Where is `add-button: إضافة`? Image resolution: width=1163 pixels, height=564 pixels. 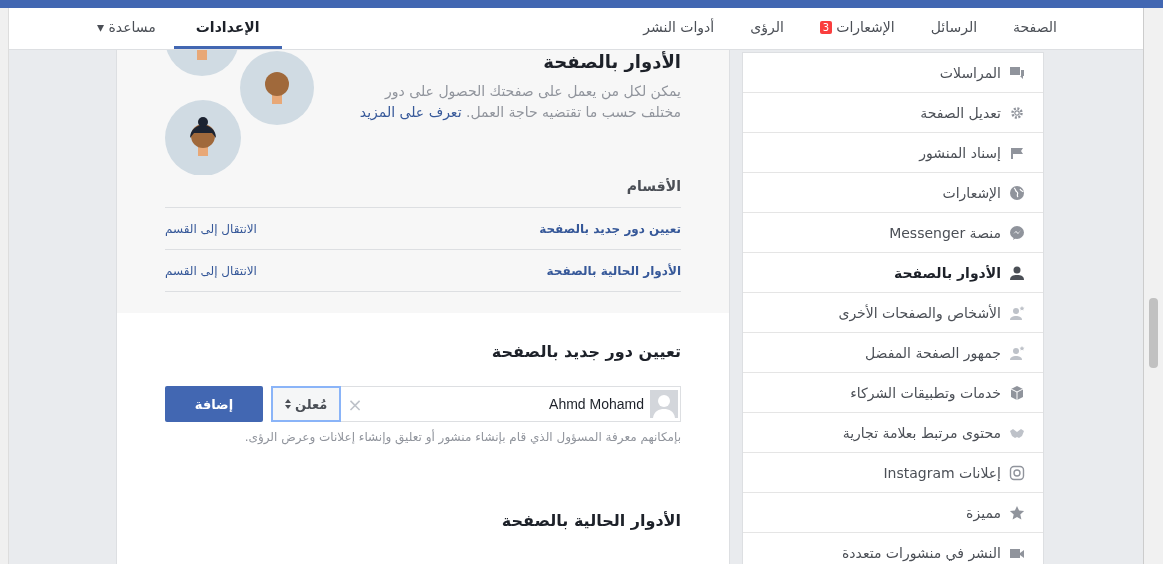
add-button: إضافة is located at coordinates (214, 404).